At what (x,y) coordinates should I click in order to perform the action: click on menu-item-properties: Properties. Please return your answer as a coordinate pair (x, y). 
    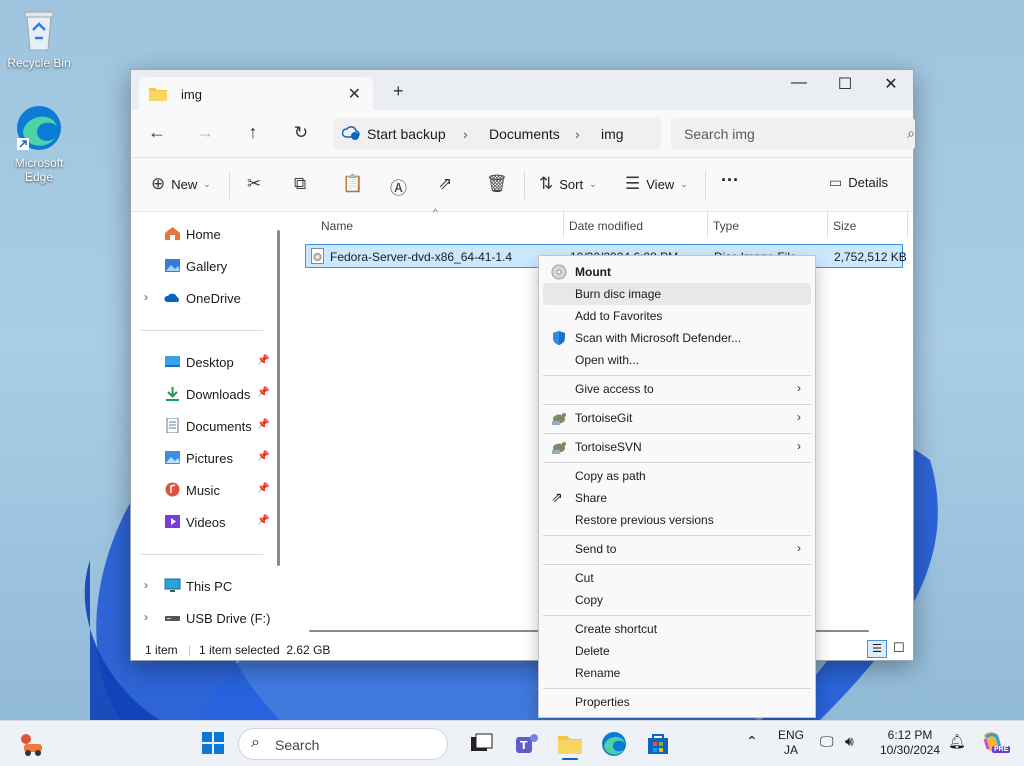
    Looking at the image, I should click on (677, 702).